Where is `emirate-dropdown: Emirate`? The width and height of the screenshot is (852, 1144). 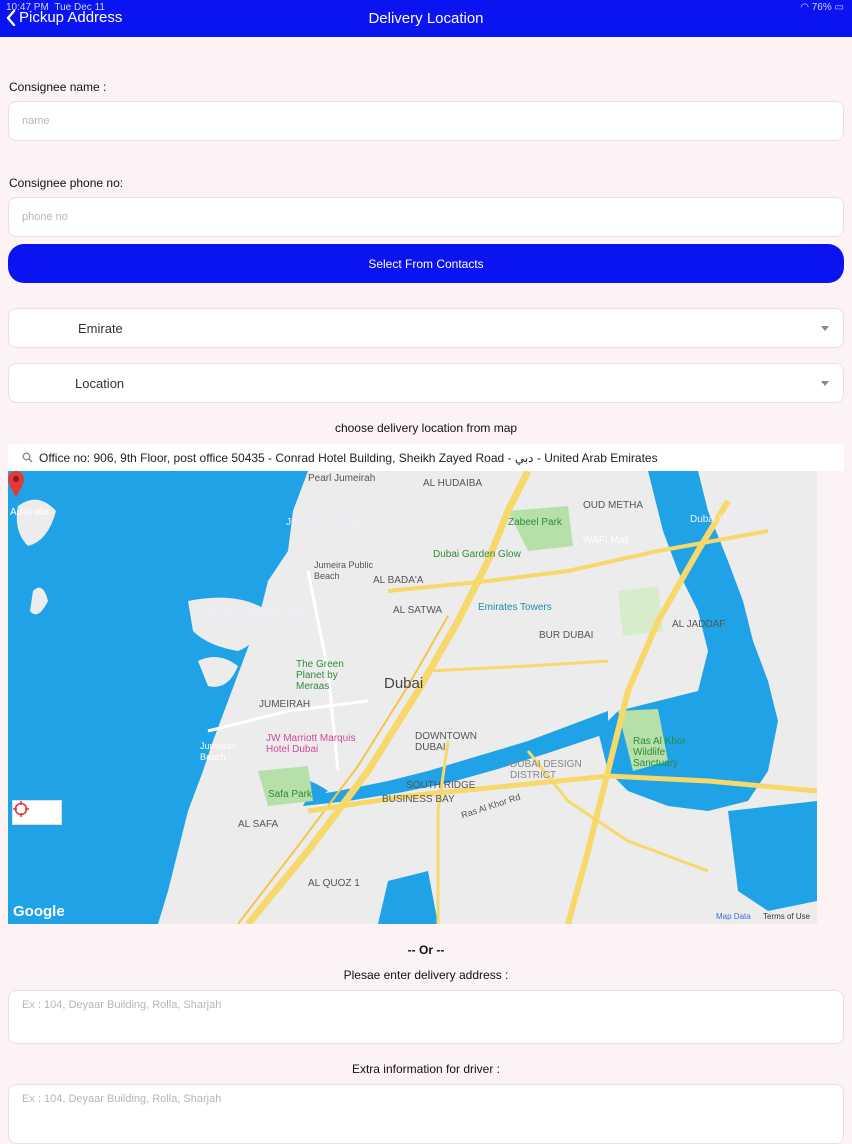
emirate-dropdown: Emirate is located at coordinates (426, 328).